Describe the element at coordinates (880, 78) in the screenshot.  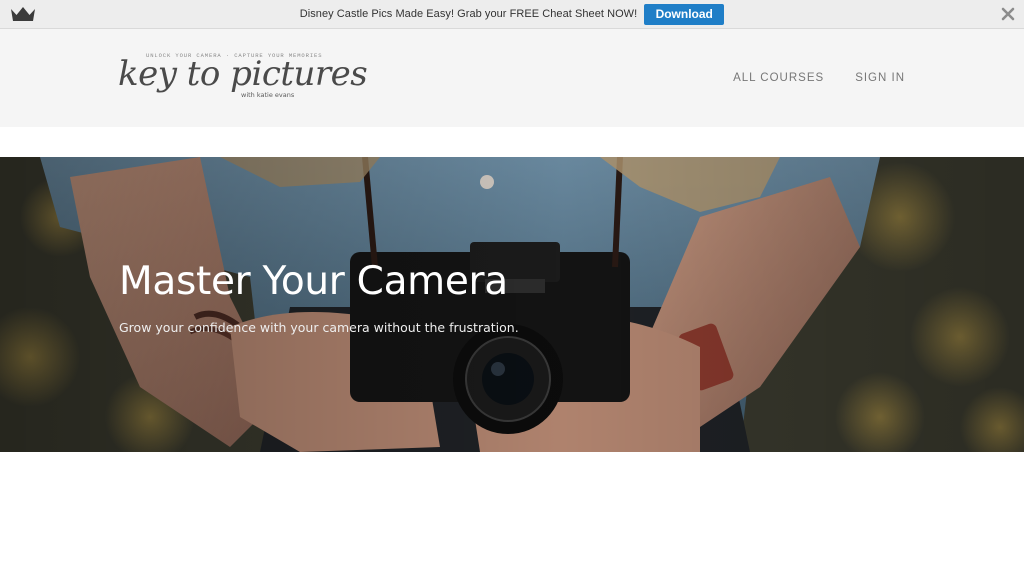
I see `nav-sign-in: SIGN IN` at that location.